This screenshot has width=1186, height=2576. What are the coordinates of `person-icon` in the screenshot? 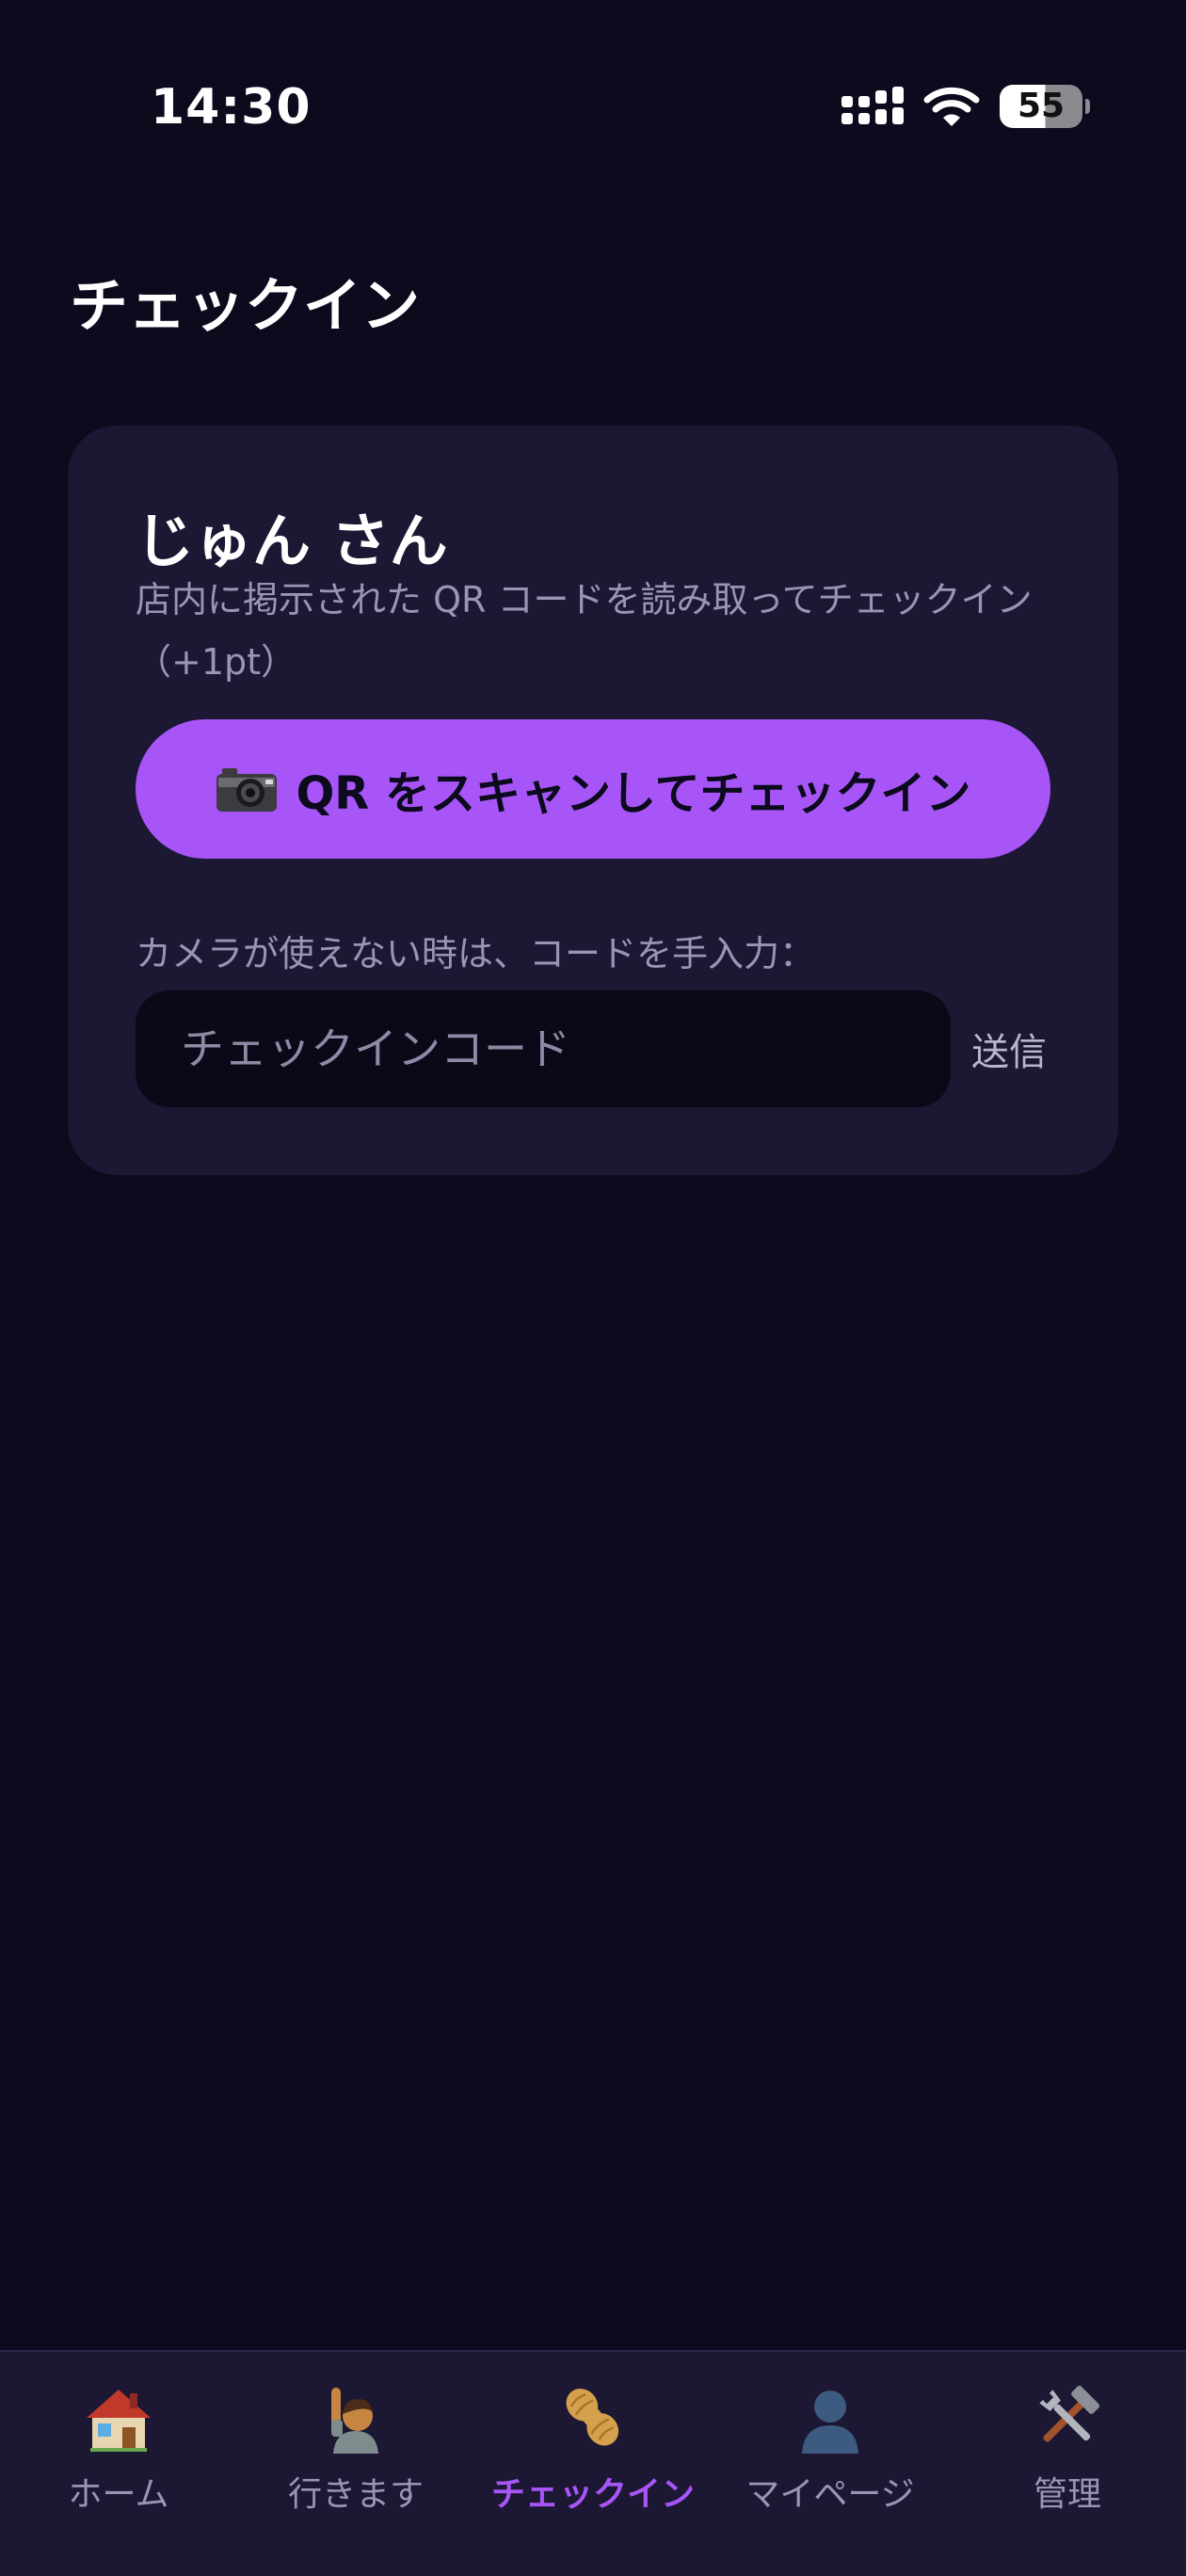 It's located at (830, 2422).